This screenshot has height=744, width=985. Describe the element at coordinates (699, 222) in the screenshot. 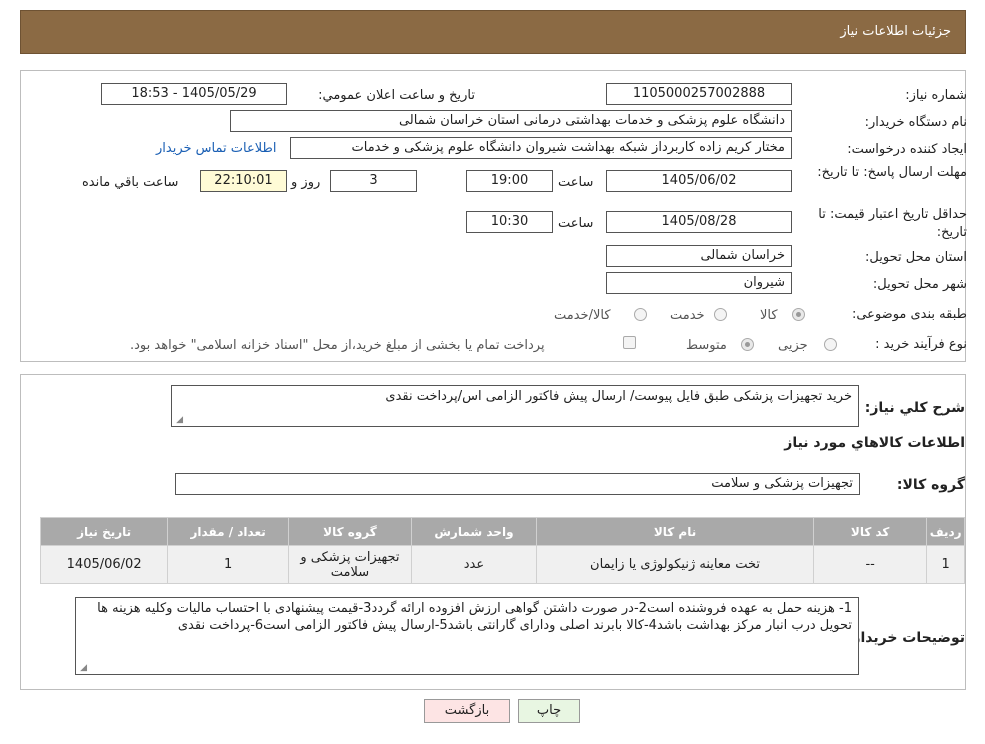

I see `validity-date-field: 1405/08/28` at that location.